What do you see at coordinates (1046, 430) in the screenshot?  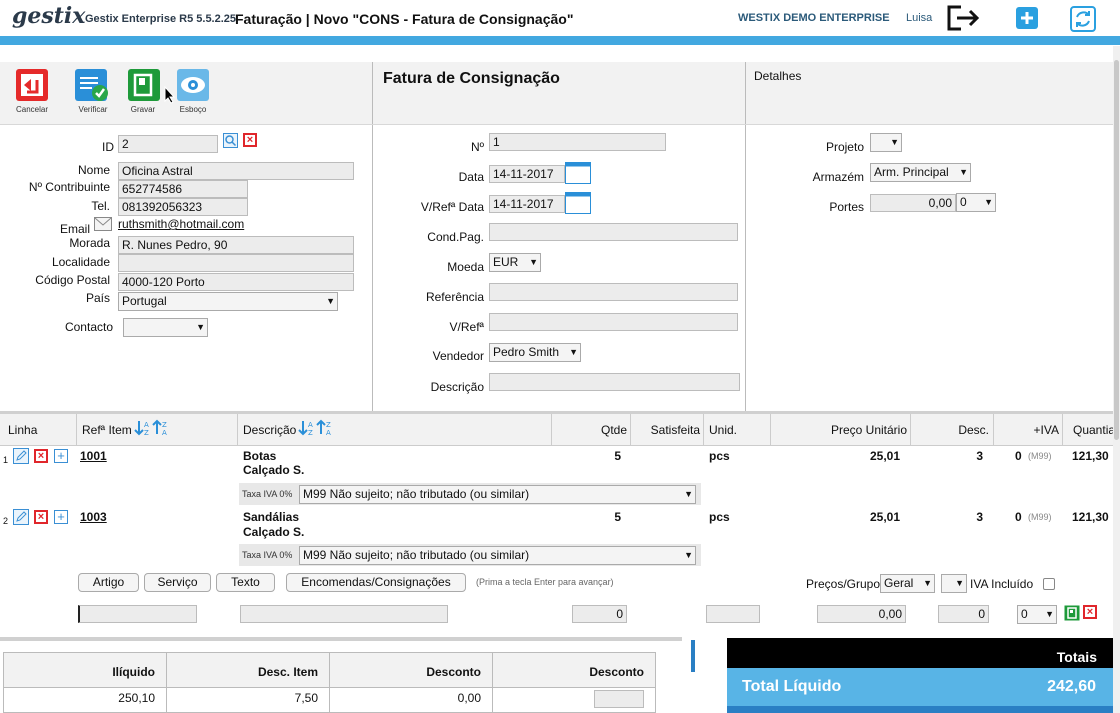 I see `col-vat-header: +IVA` at bounding box center [1046, 430].